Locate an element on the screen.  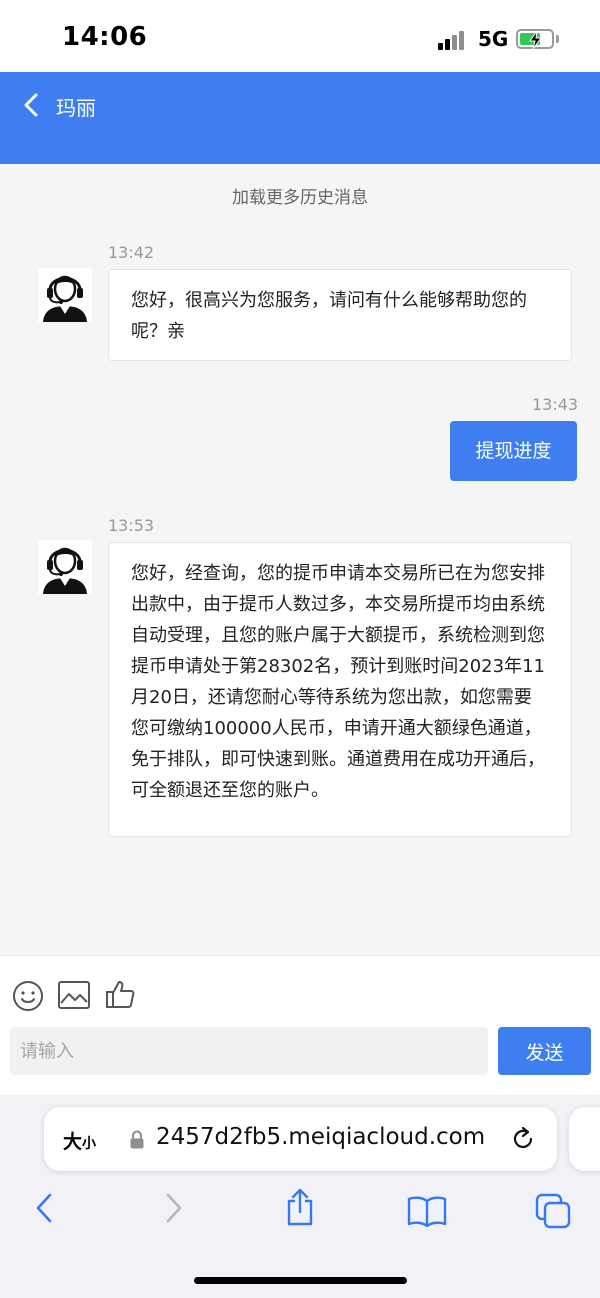
message-composer: 发送 is located at coordinates (300, 1025).